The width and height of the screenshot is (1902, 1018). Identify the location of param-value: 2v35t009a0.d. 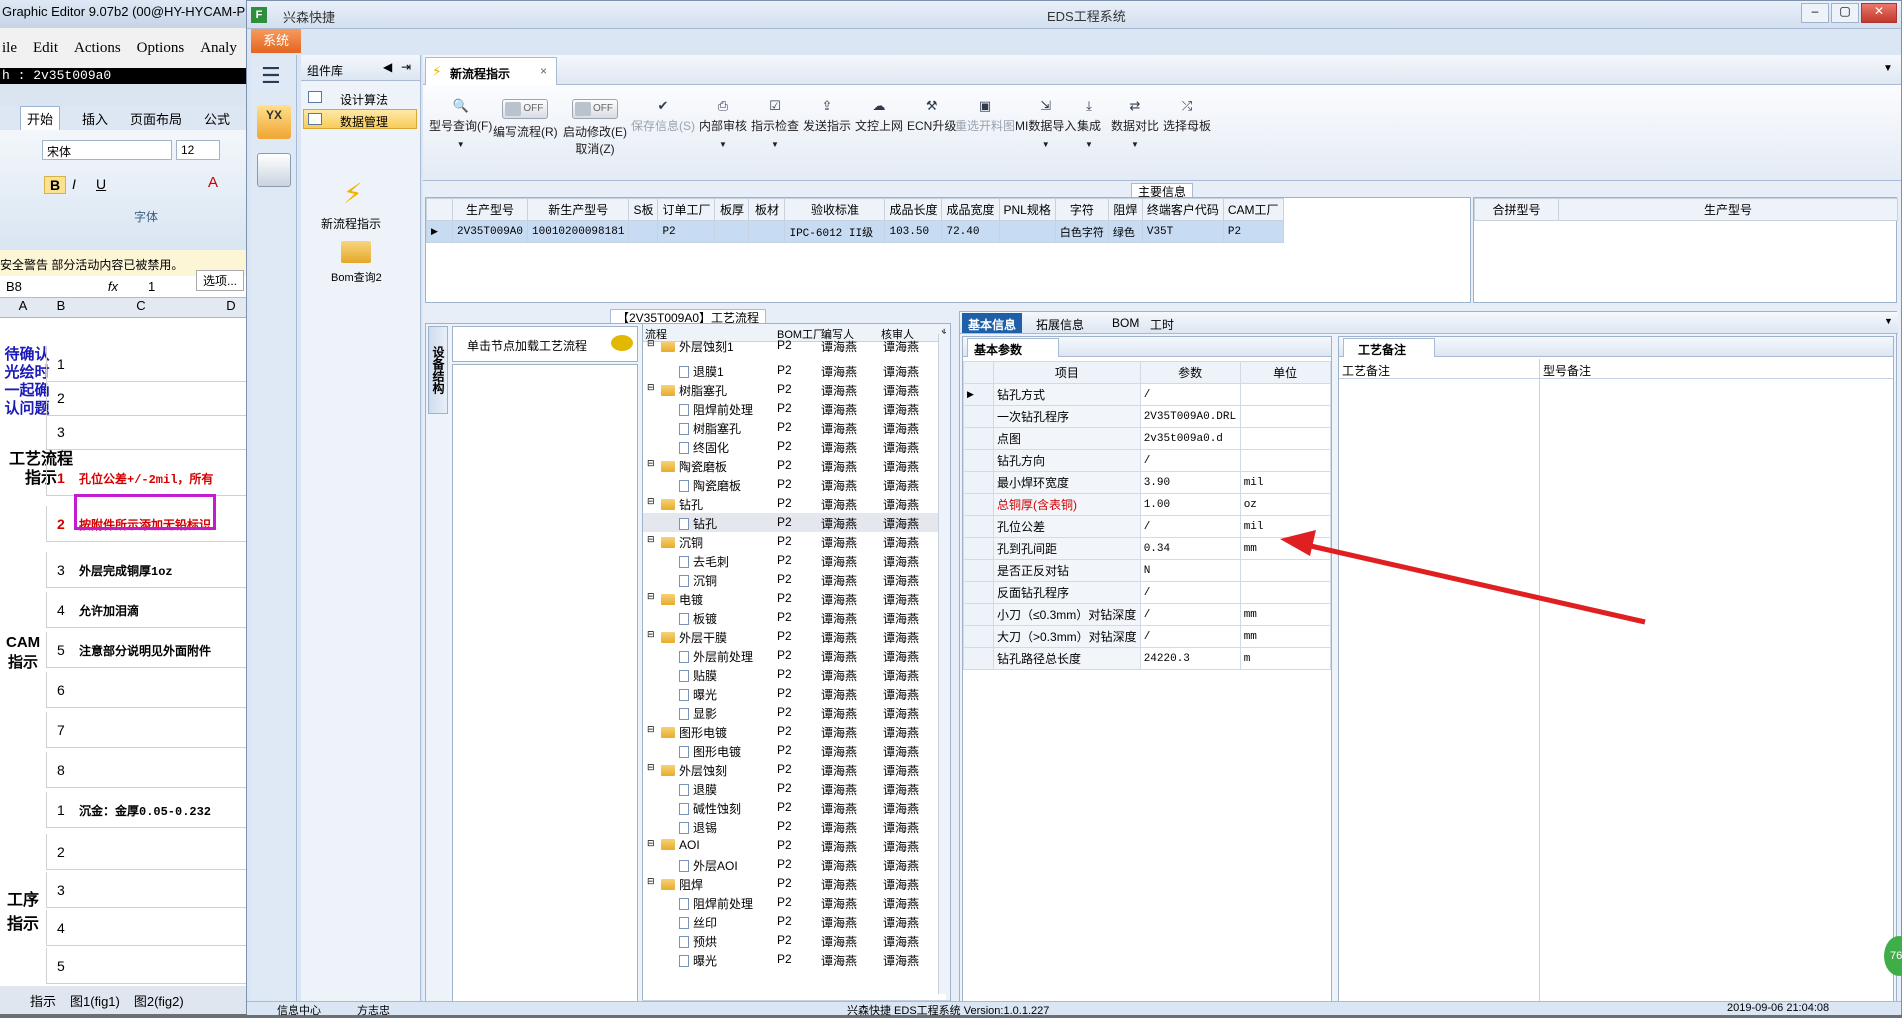
(1190, 438).